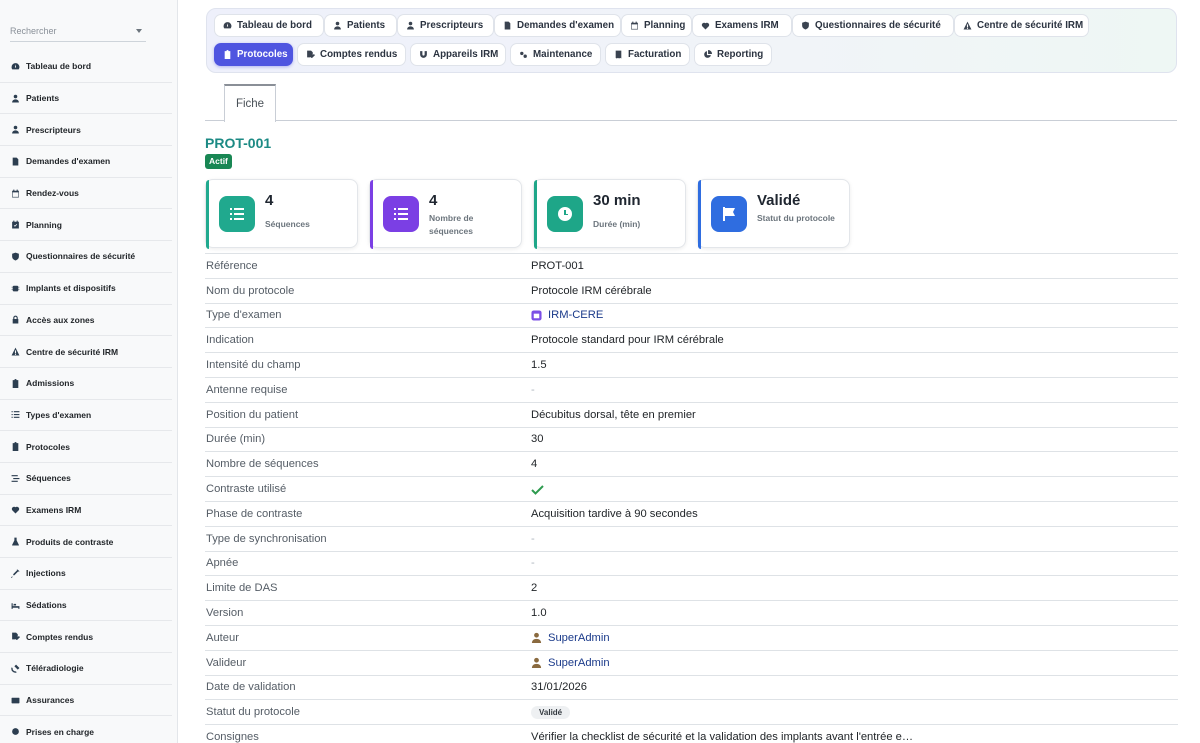 Image resolution: width=1200 pixels, height=743 pixels. I want to click on cogs-icon, so click(526, 54).